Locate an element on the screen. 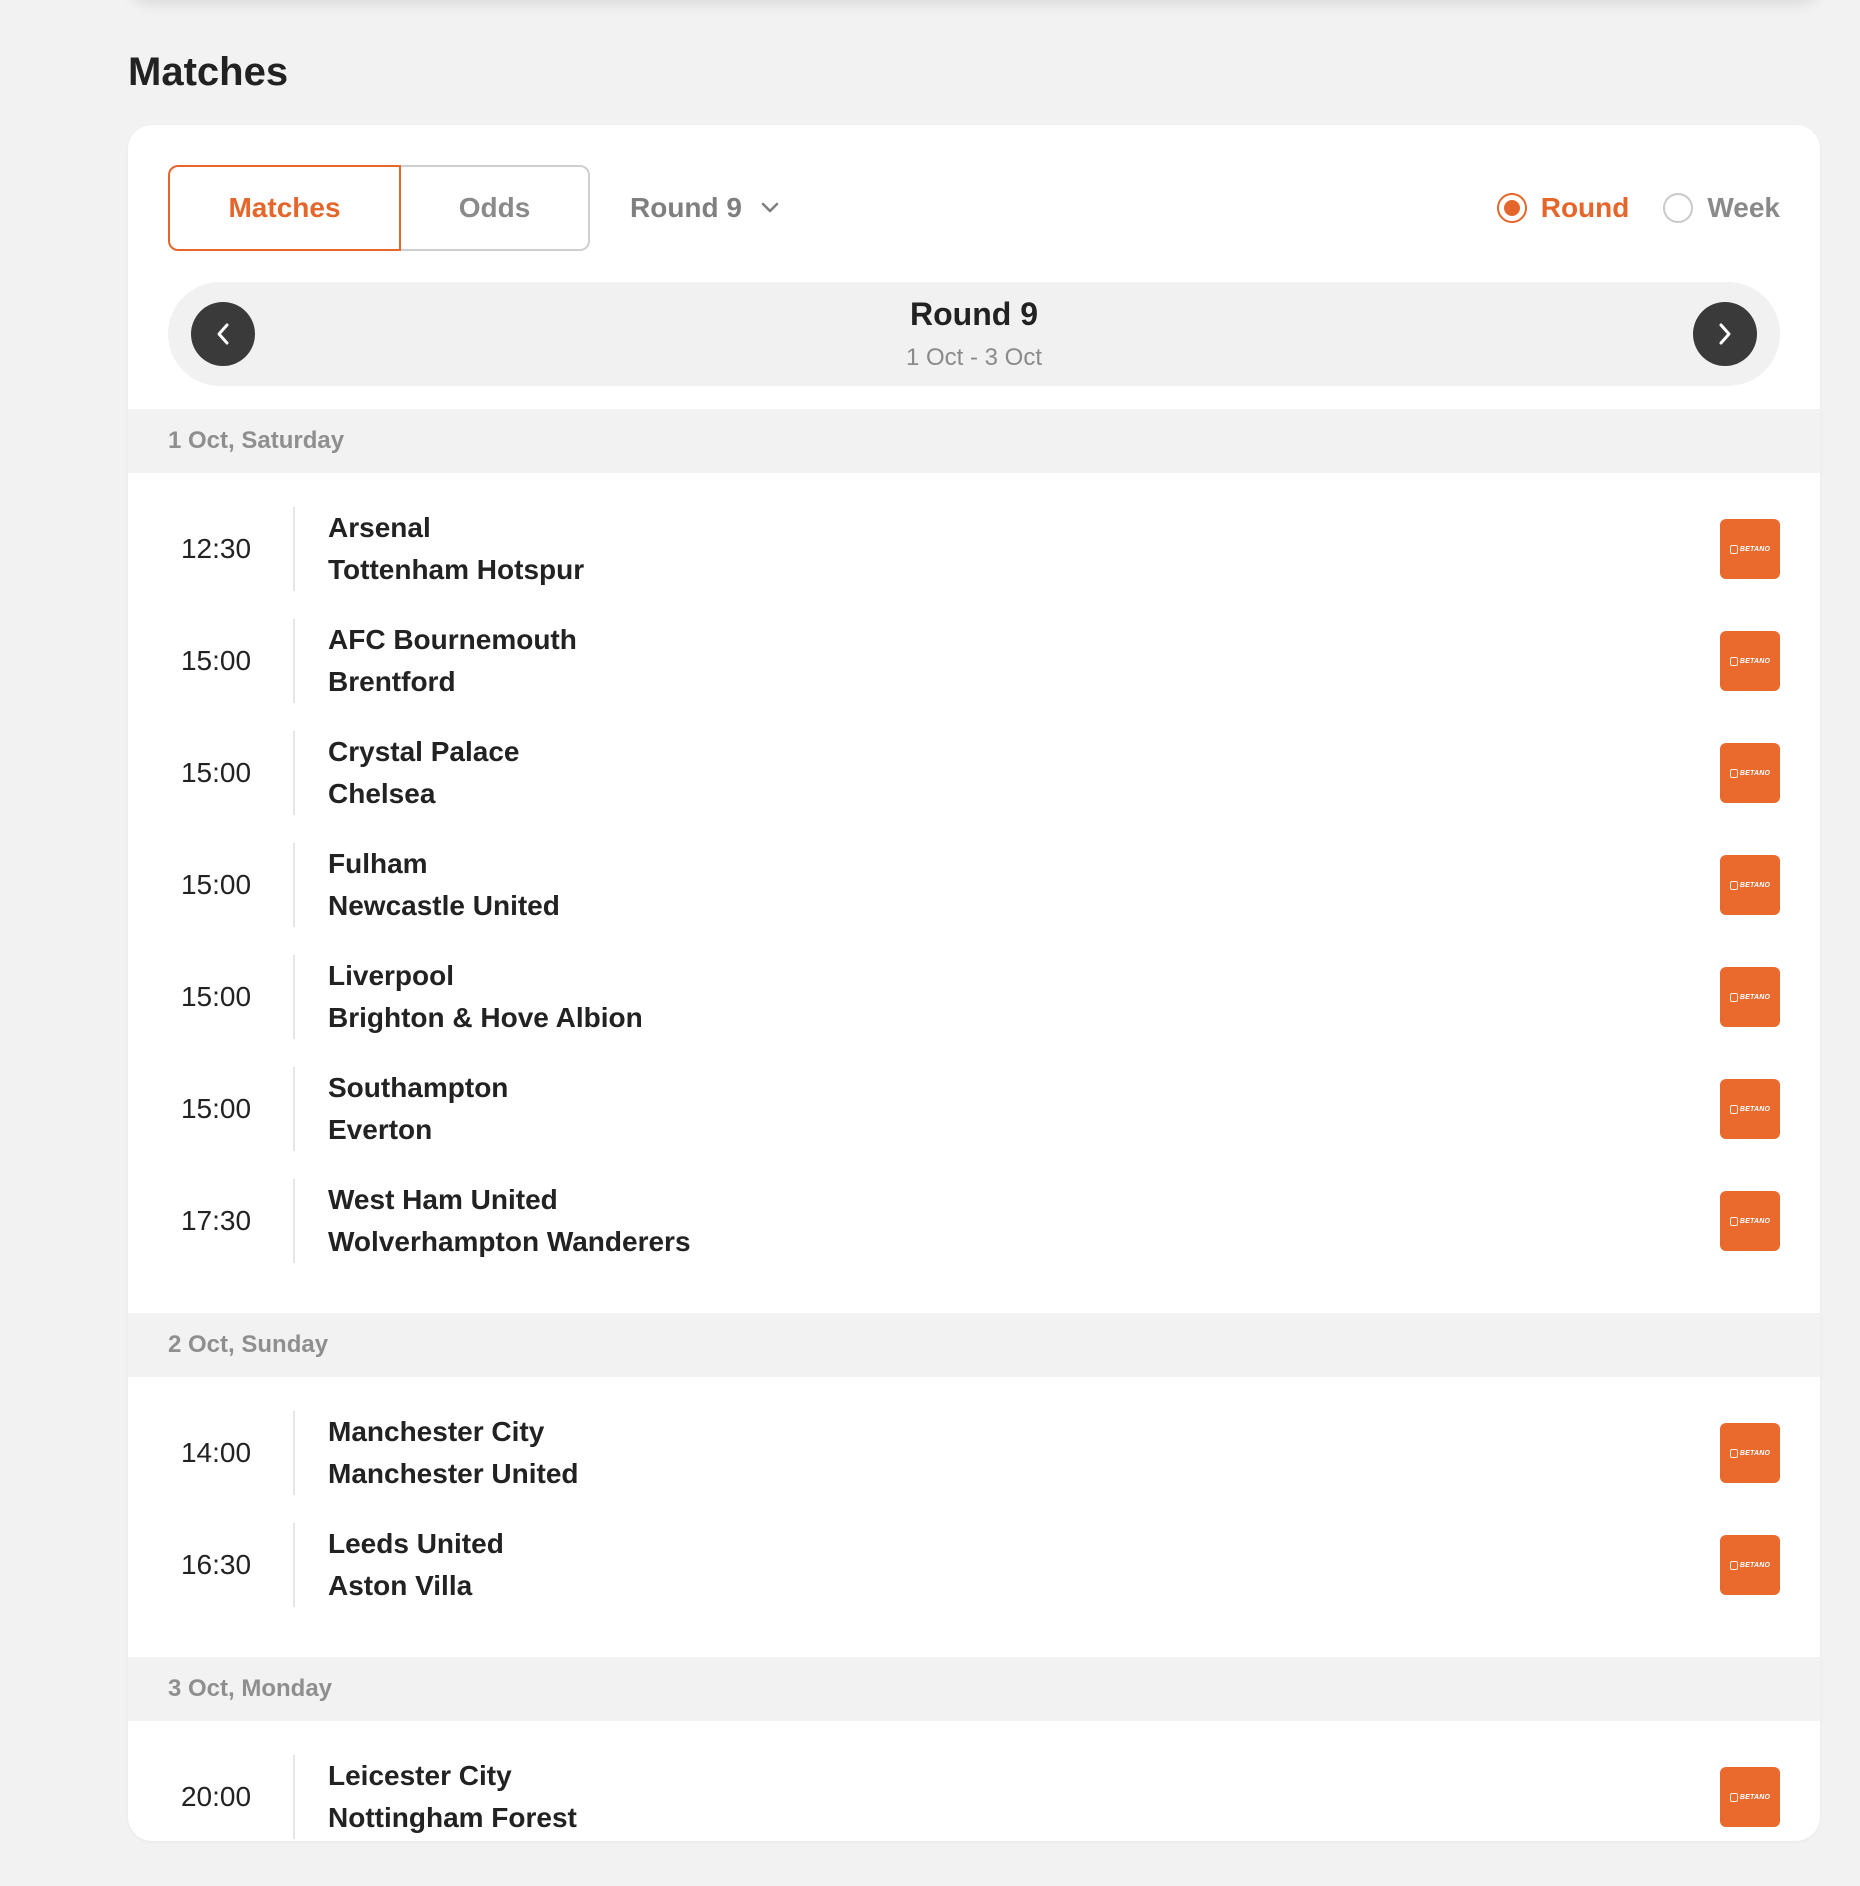  match-row: 15:00 Fulham Newcastle United BETANO is located at coordinates (974, 885).